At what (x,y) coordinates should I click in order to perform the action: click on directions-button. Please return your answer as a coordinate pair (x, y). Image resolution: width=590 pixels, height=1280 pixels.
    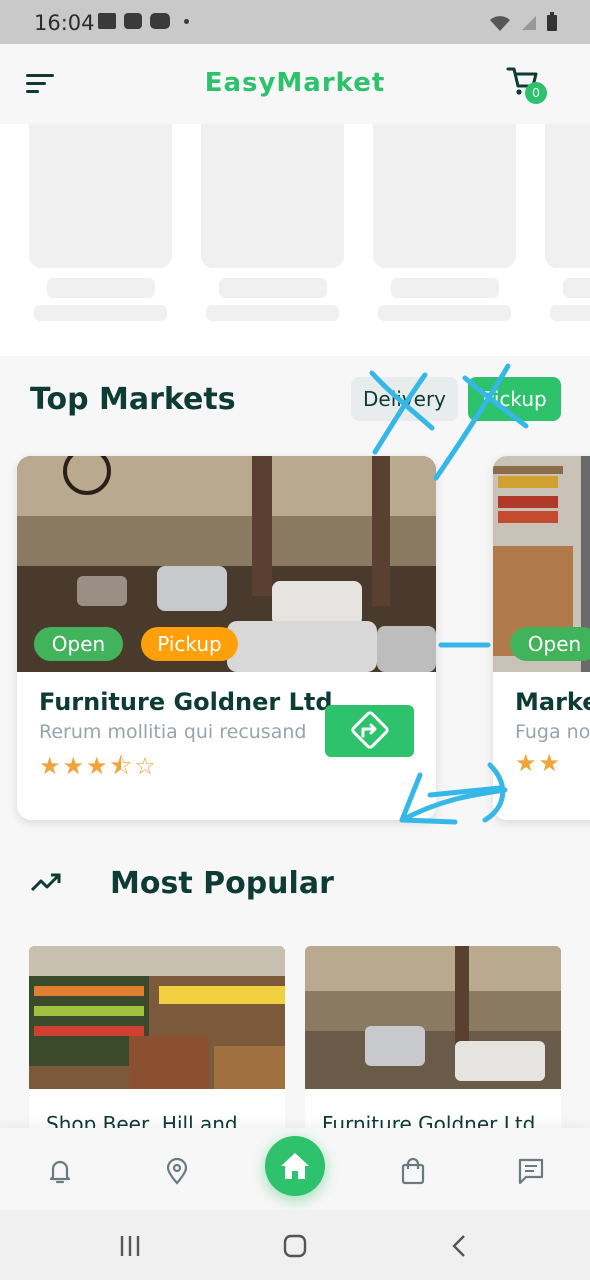
    Looking at the image, I should click on (369, 731).